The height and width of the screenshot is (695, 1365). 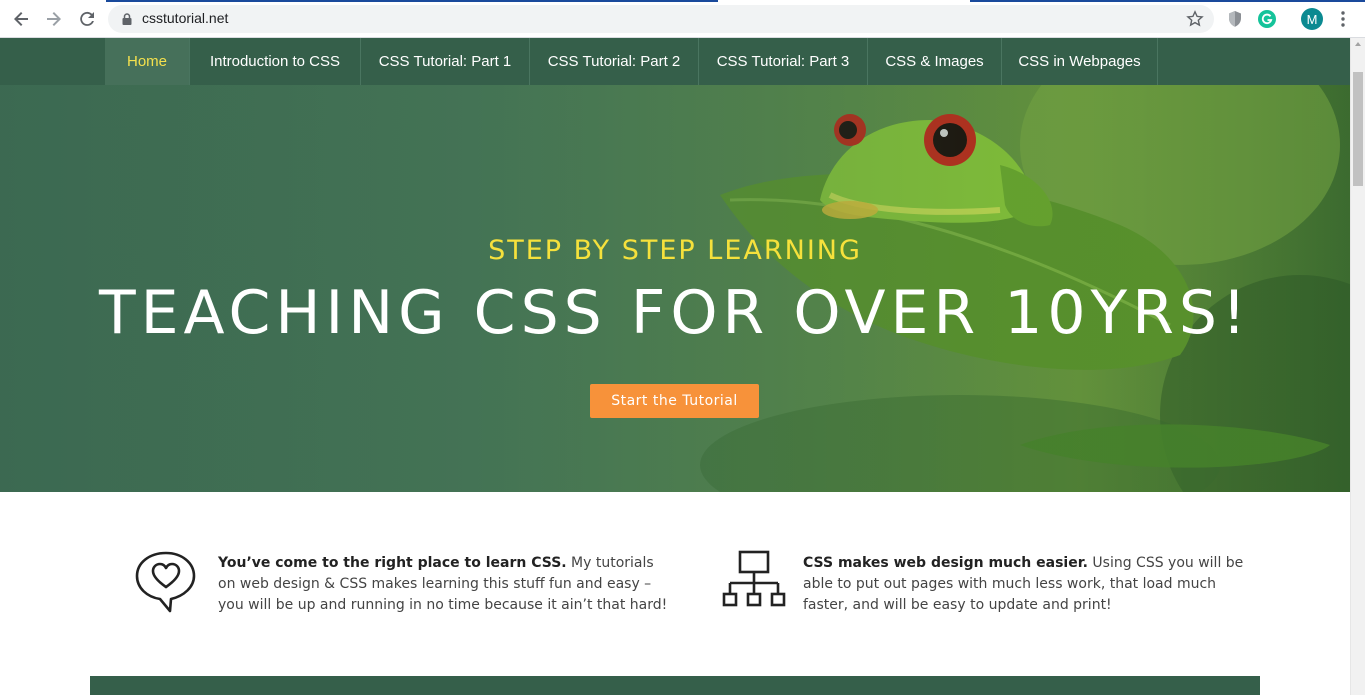 What do you see at coordinates (754, 578) in the screenshot?
I see `sitemap-icon` at bounding box center [754, 578].